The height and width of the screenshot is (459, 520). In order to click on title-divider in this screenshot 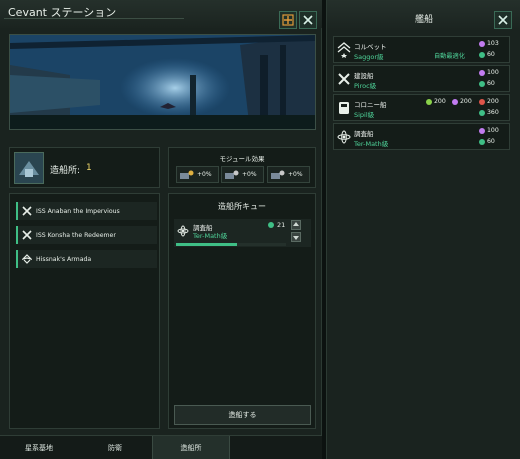, I will do `click(94, 18)`.